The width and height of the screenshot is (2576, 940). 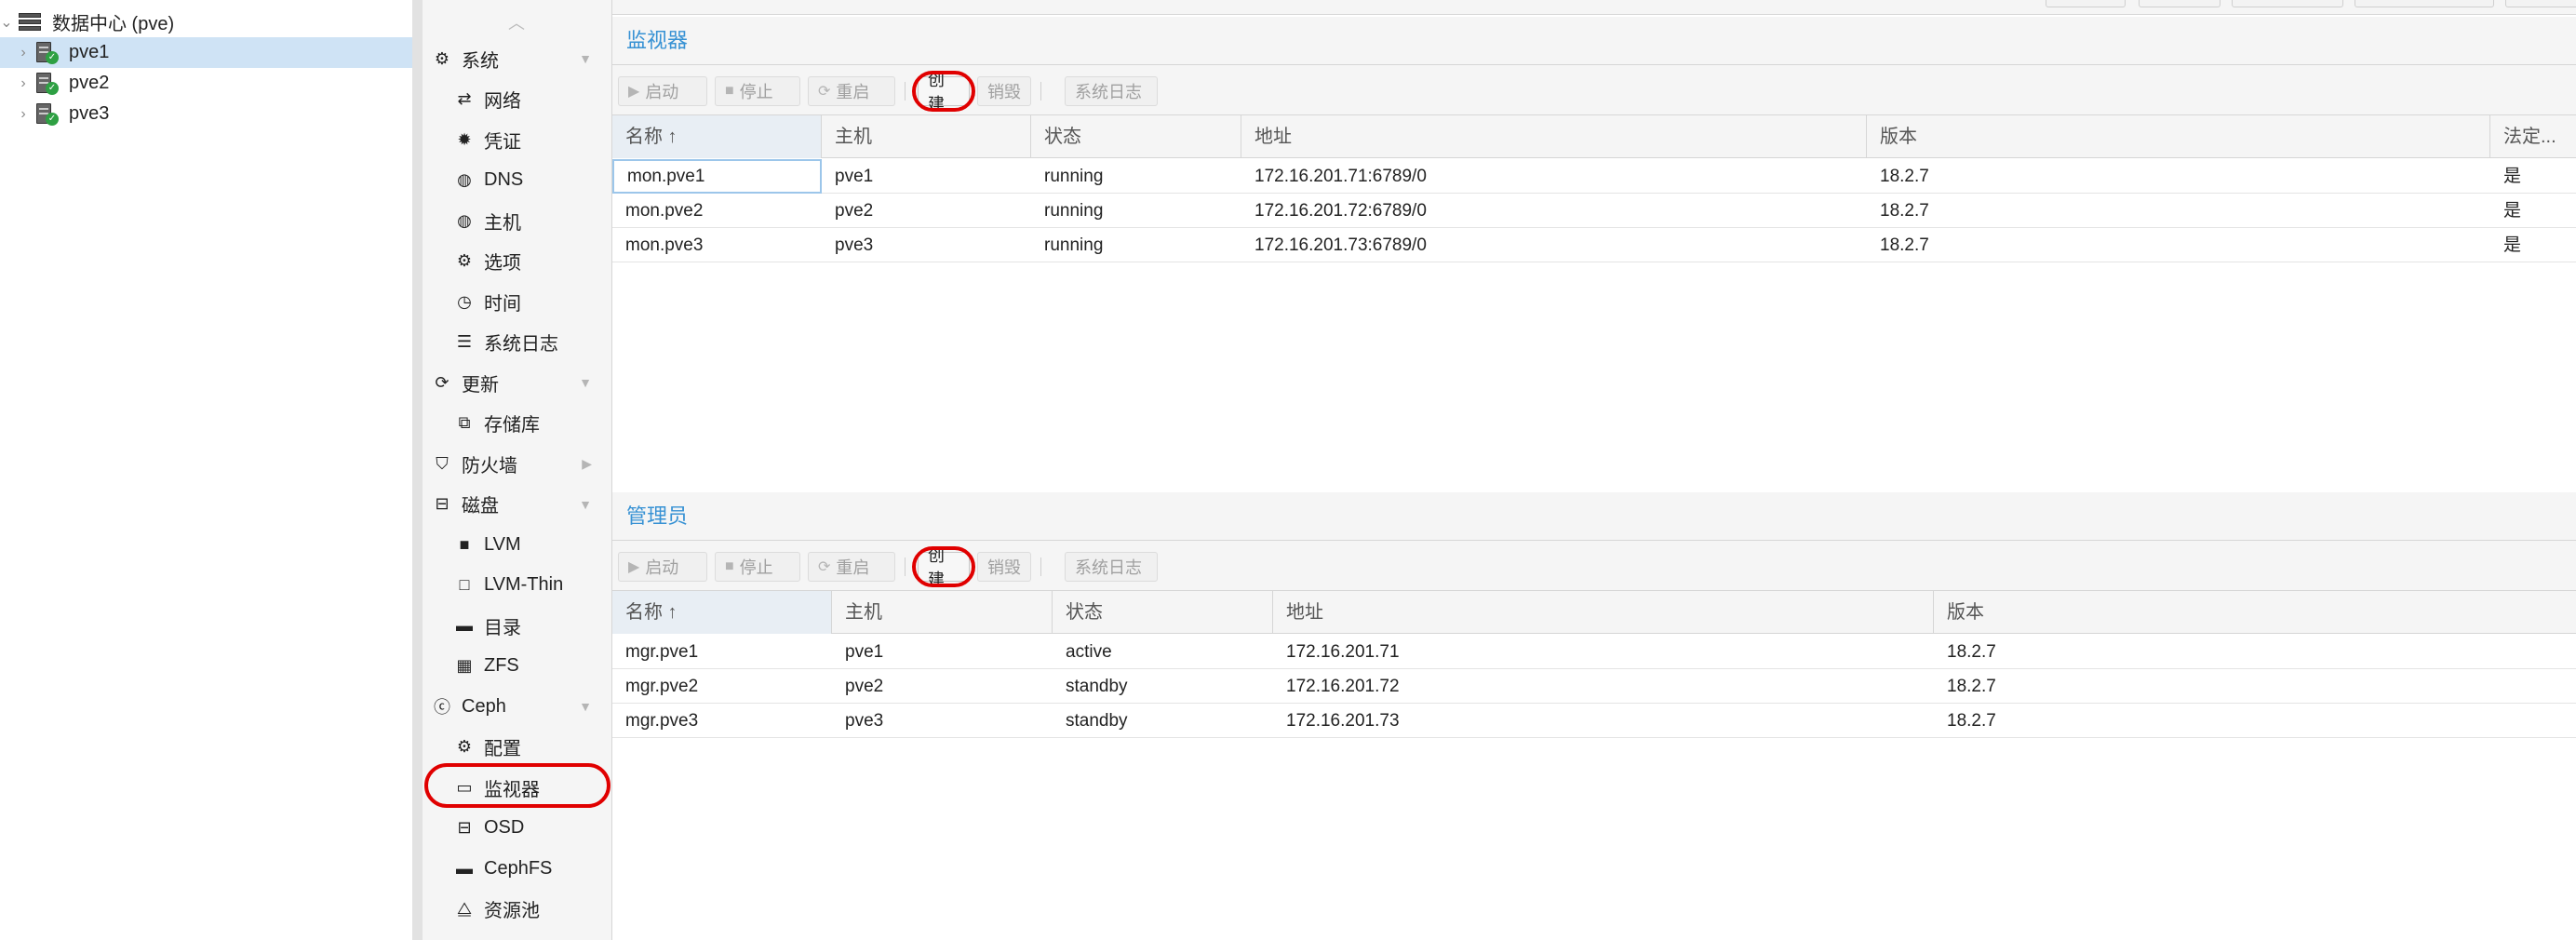 I want to click on table-cell: mgr.pve2, so click(x=662, y=687).